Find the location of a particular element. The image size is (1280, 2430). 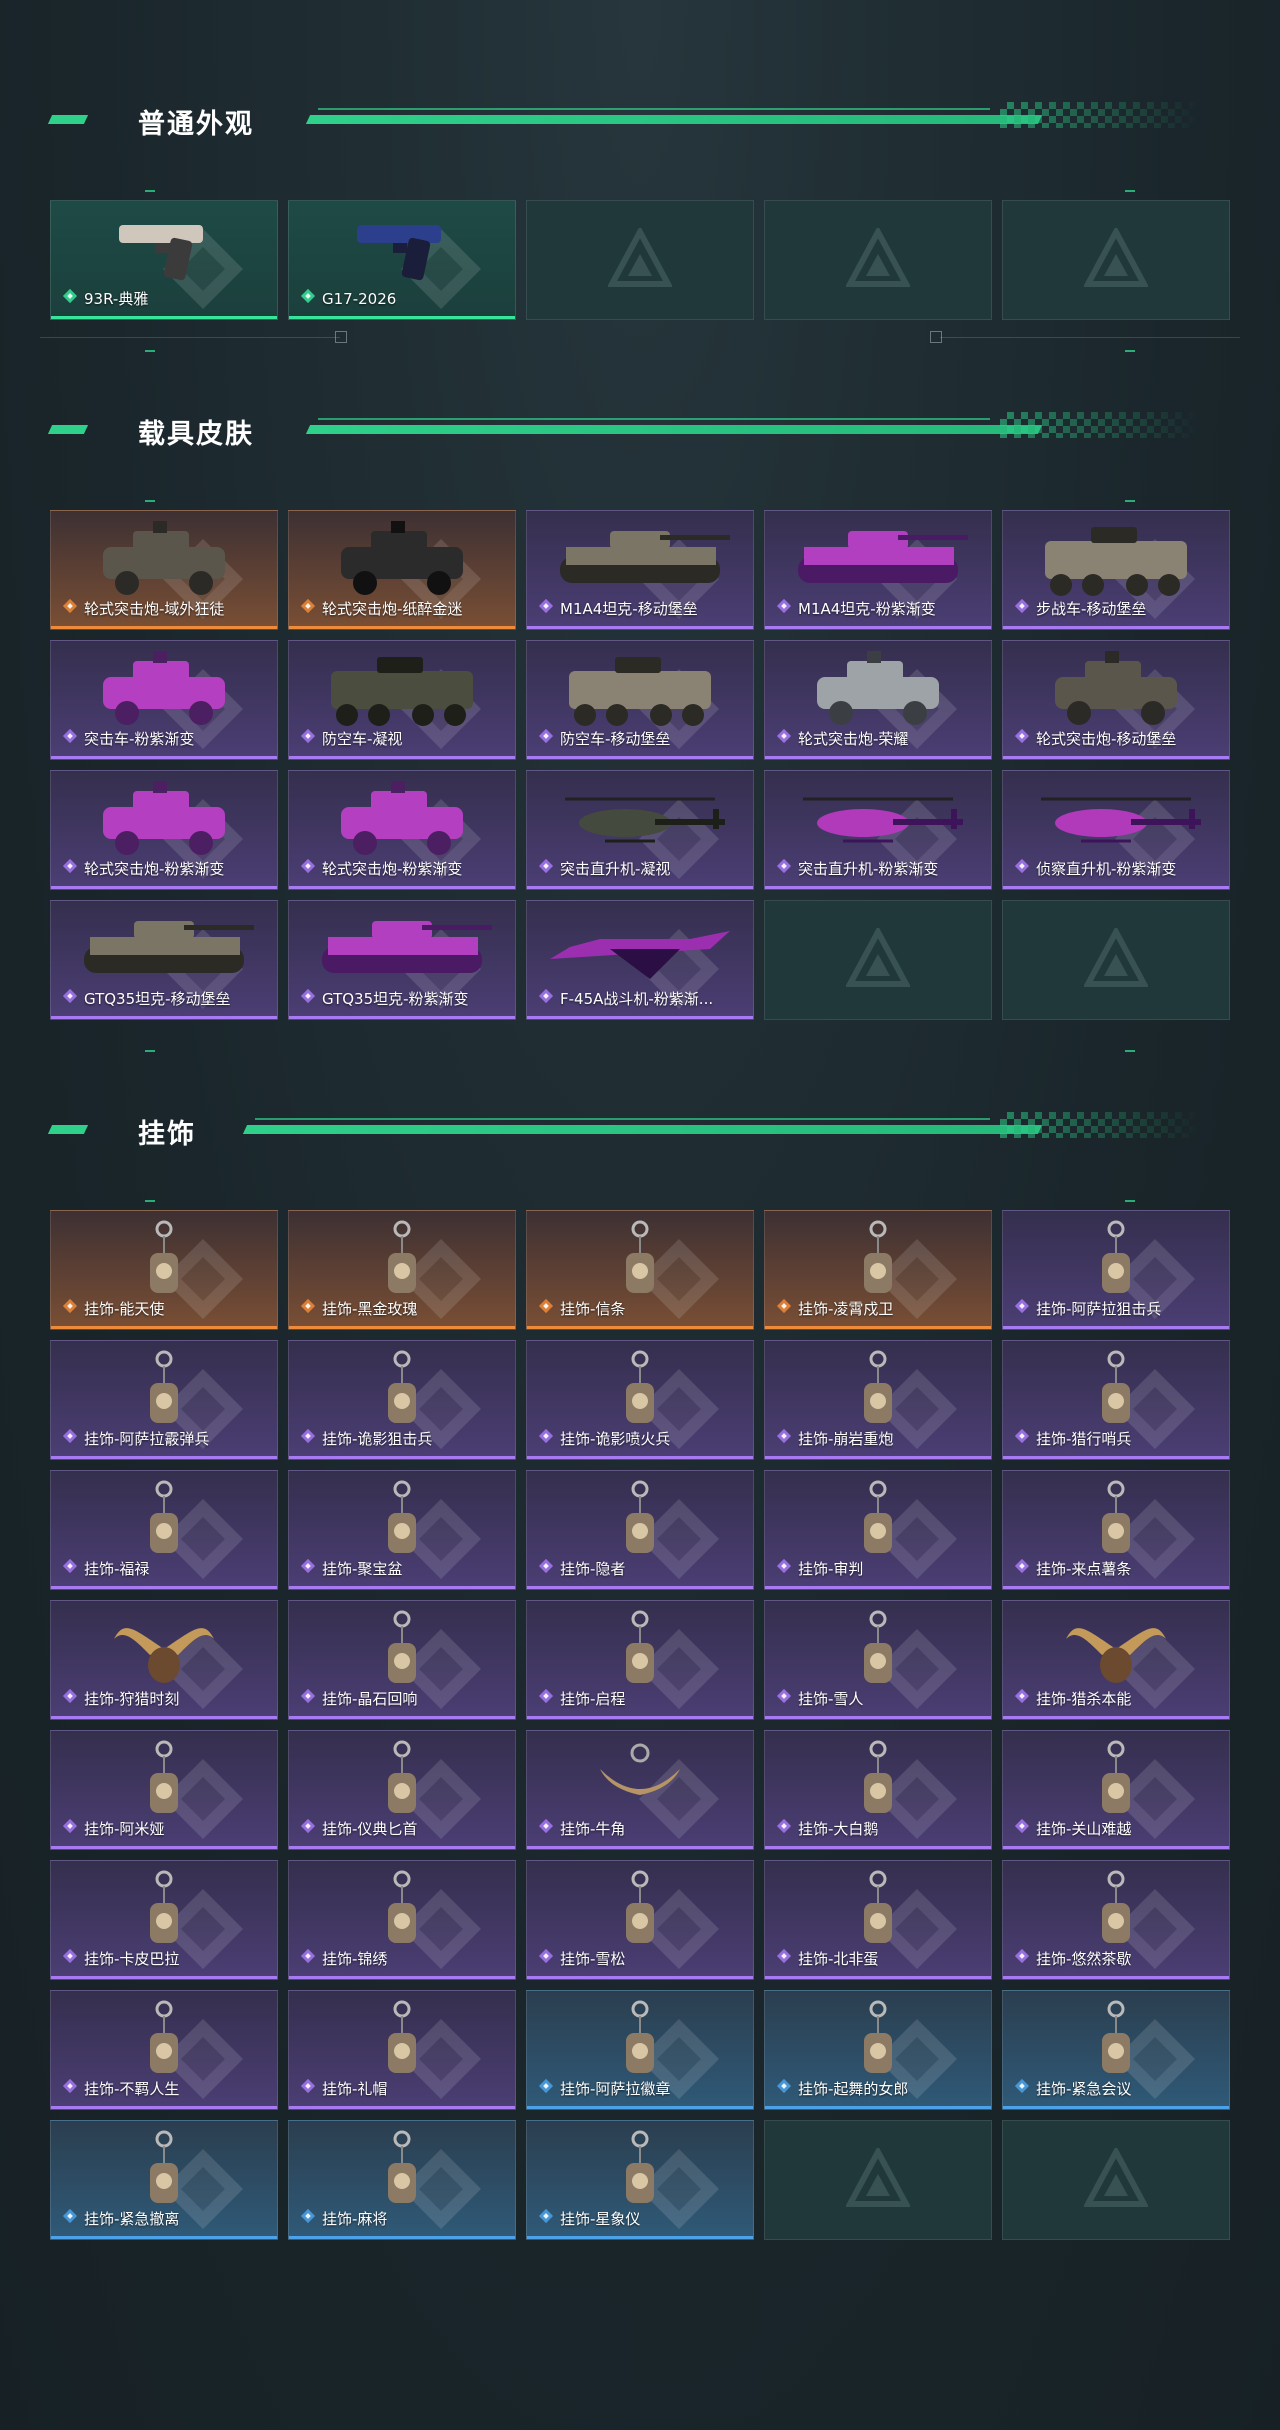

item-card: 挂饰-猎杀本能 is located at coordinates (1116, 1660).